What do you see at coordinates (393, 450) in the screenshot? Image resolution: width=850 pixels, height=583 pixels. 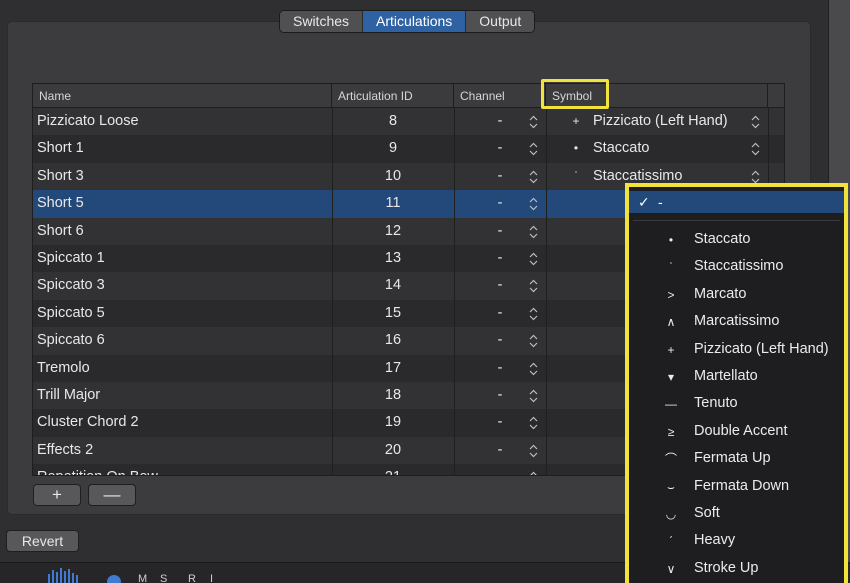 I see `row-articulation-id: 20` at bounding box center [393, 450].